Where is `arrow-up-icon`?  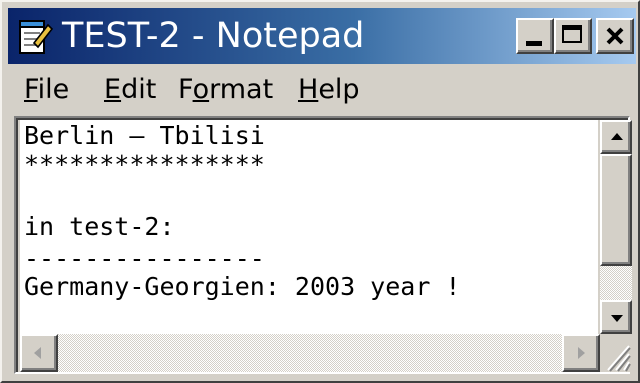 arrow-up-icon is located at coordinates (617, 136).